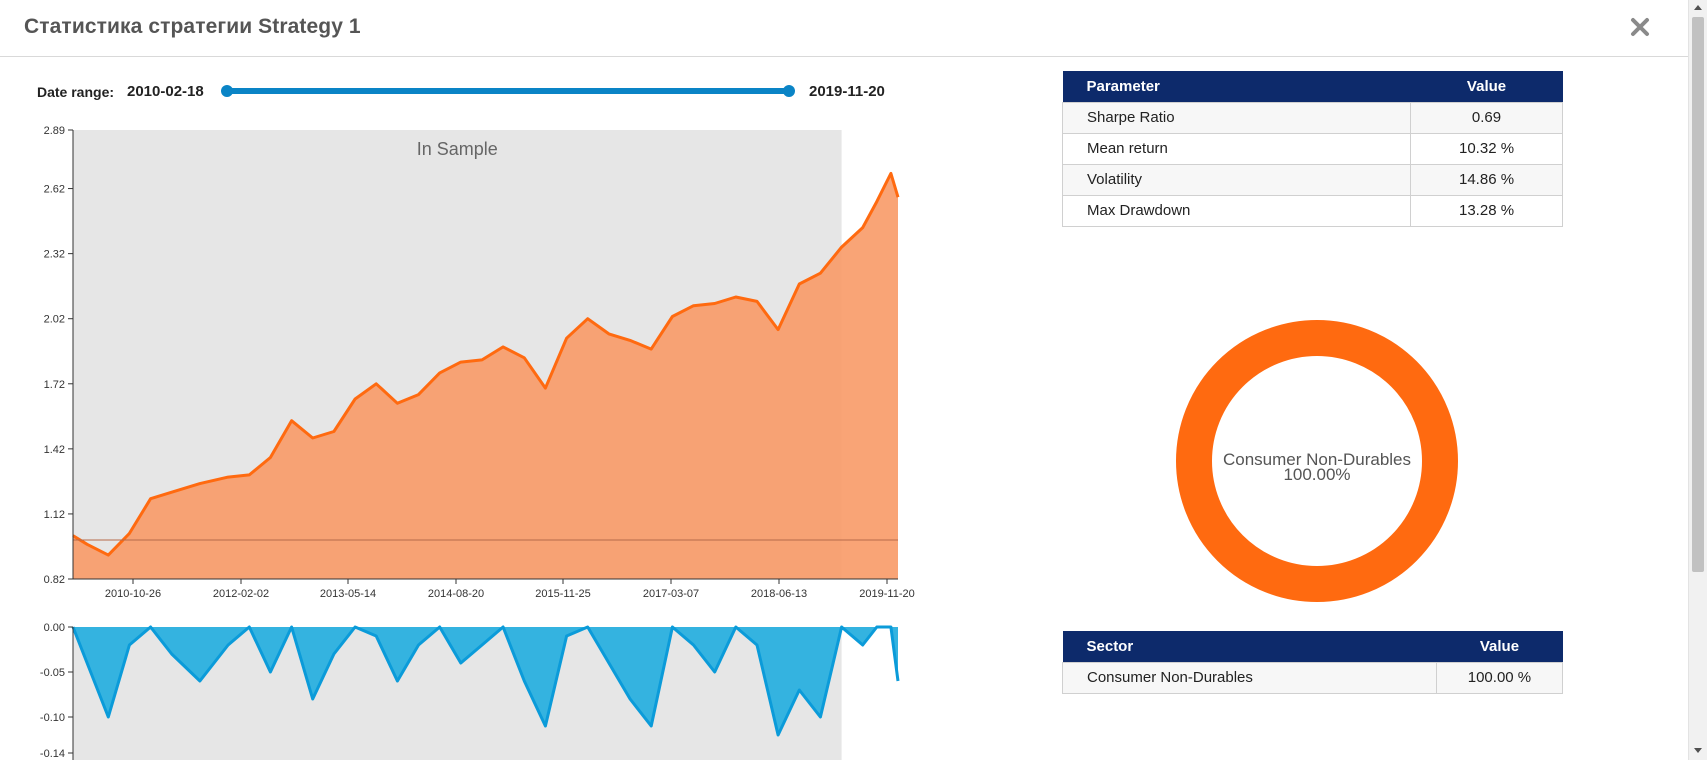  I want to click on parameter-value: 14.86 %, so click(1486, 179).